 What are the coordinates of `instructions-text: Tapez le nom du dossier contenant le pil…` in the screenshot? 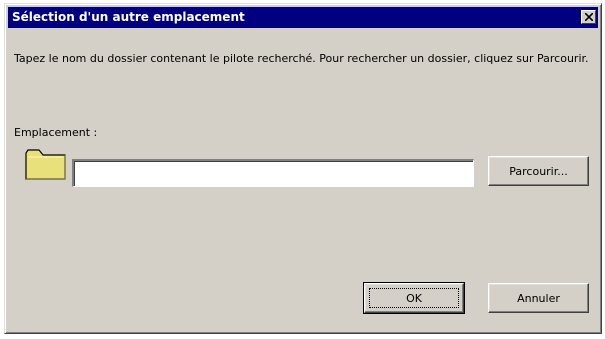 It's located at (301, 58).